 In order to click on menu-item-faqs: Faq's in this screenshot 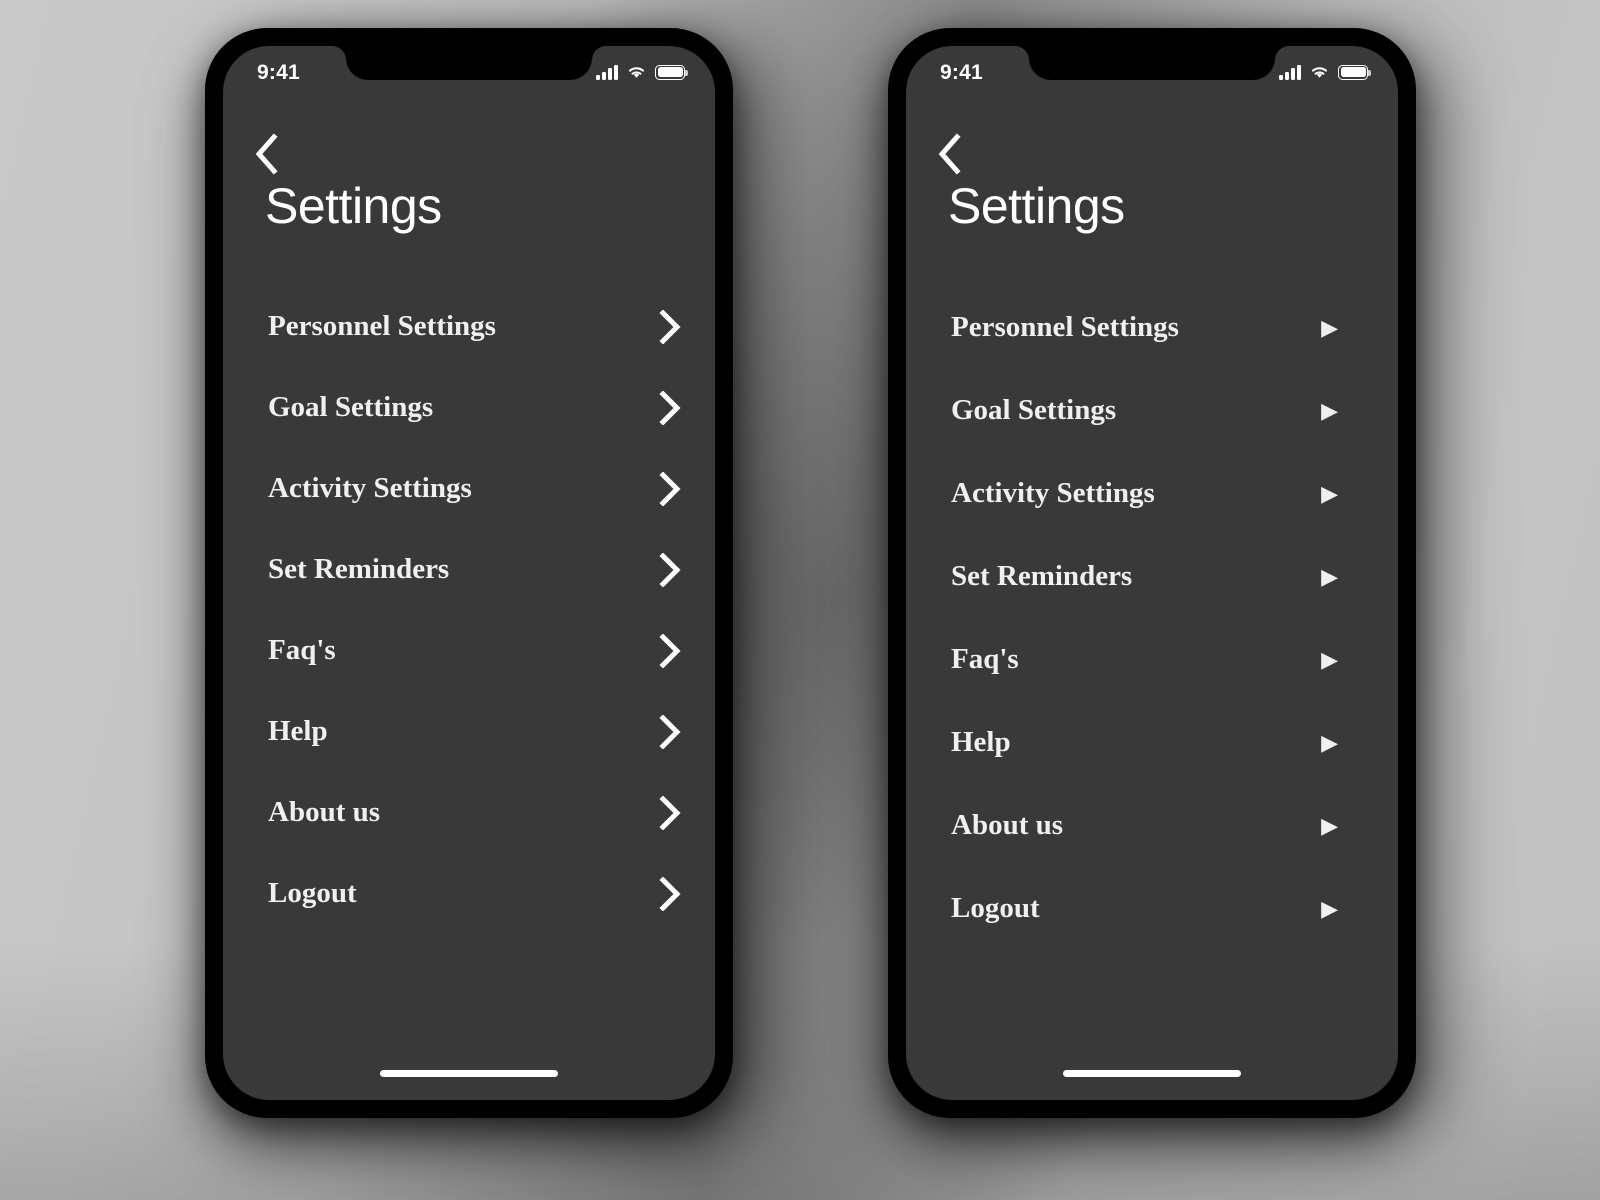, I will do `click(475, 650)`.